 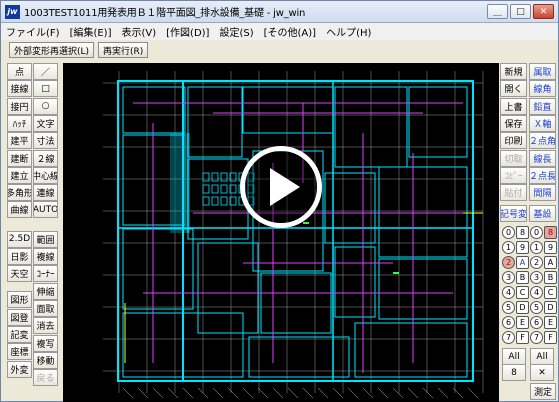 What do you see at coordinates (542, 213) in the screenshot?
I see `right-tool-button: 基設` at bounding box center [542, 213].